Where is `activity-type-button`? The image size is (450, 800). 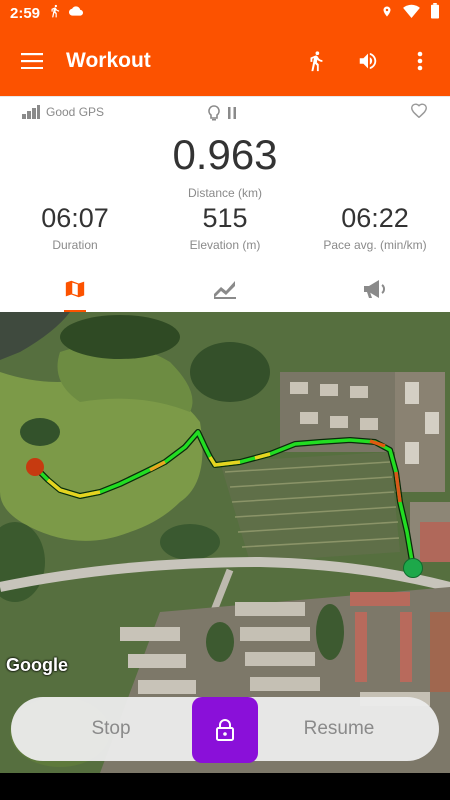
activity-type-button is located at coordinates (316, 61).